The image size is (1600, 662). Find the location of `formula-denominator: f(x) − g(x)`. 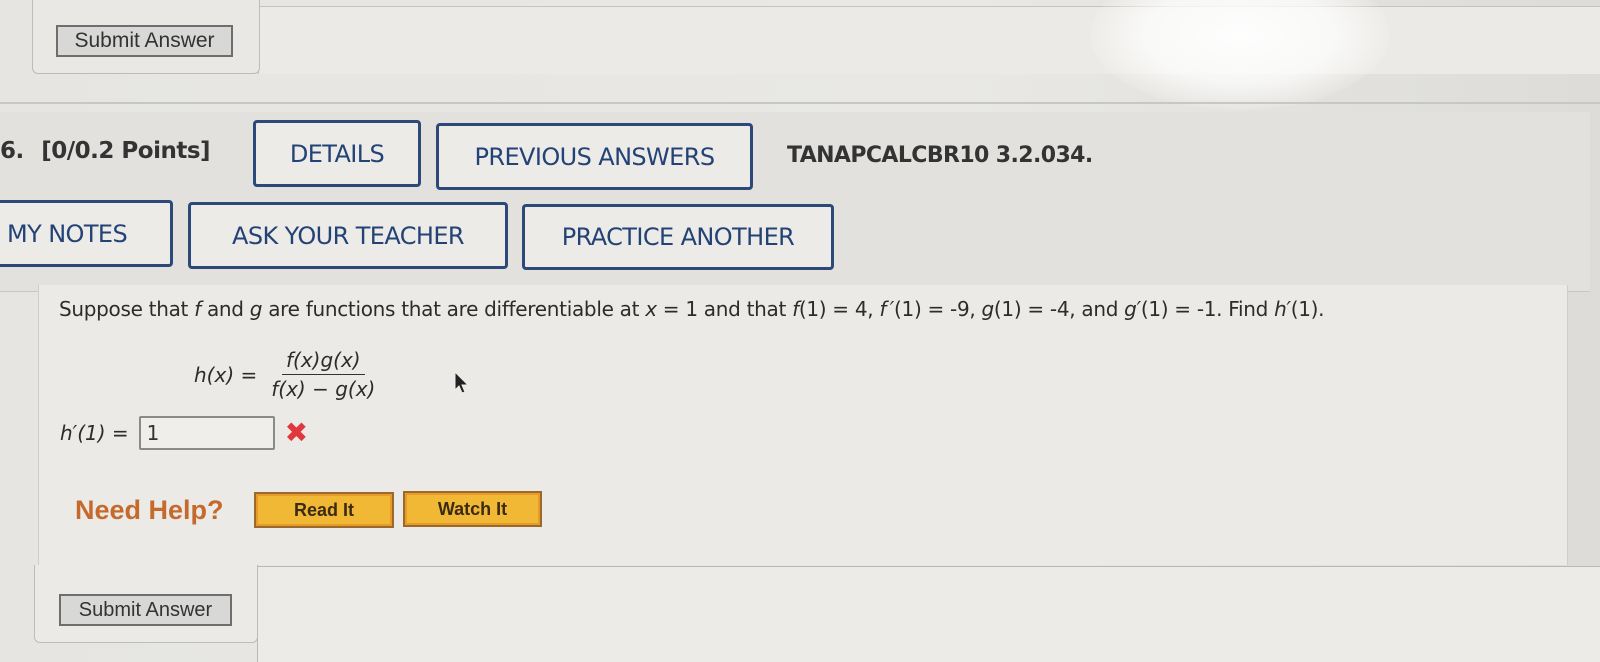

formula-denominator: f(x) − g(x) is located at coordinates (323, 389).